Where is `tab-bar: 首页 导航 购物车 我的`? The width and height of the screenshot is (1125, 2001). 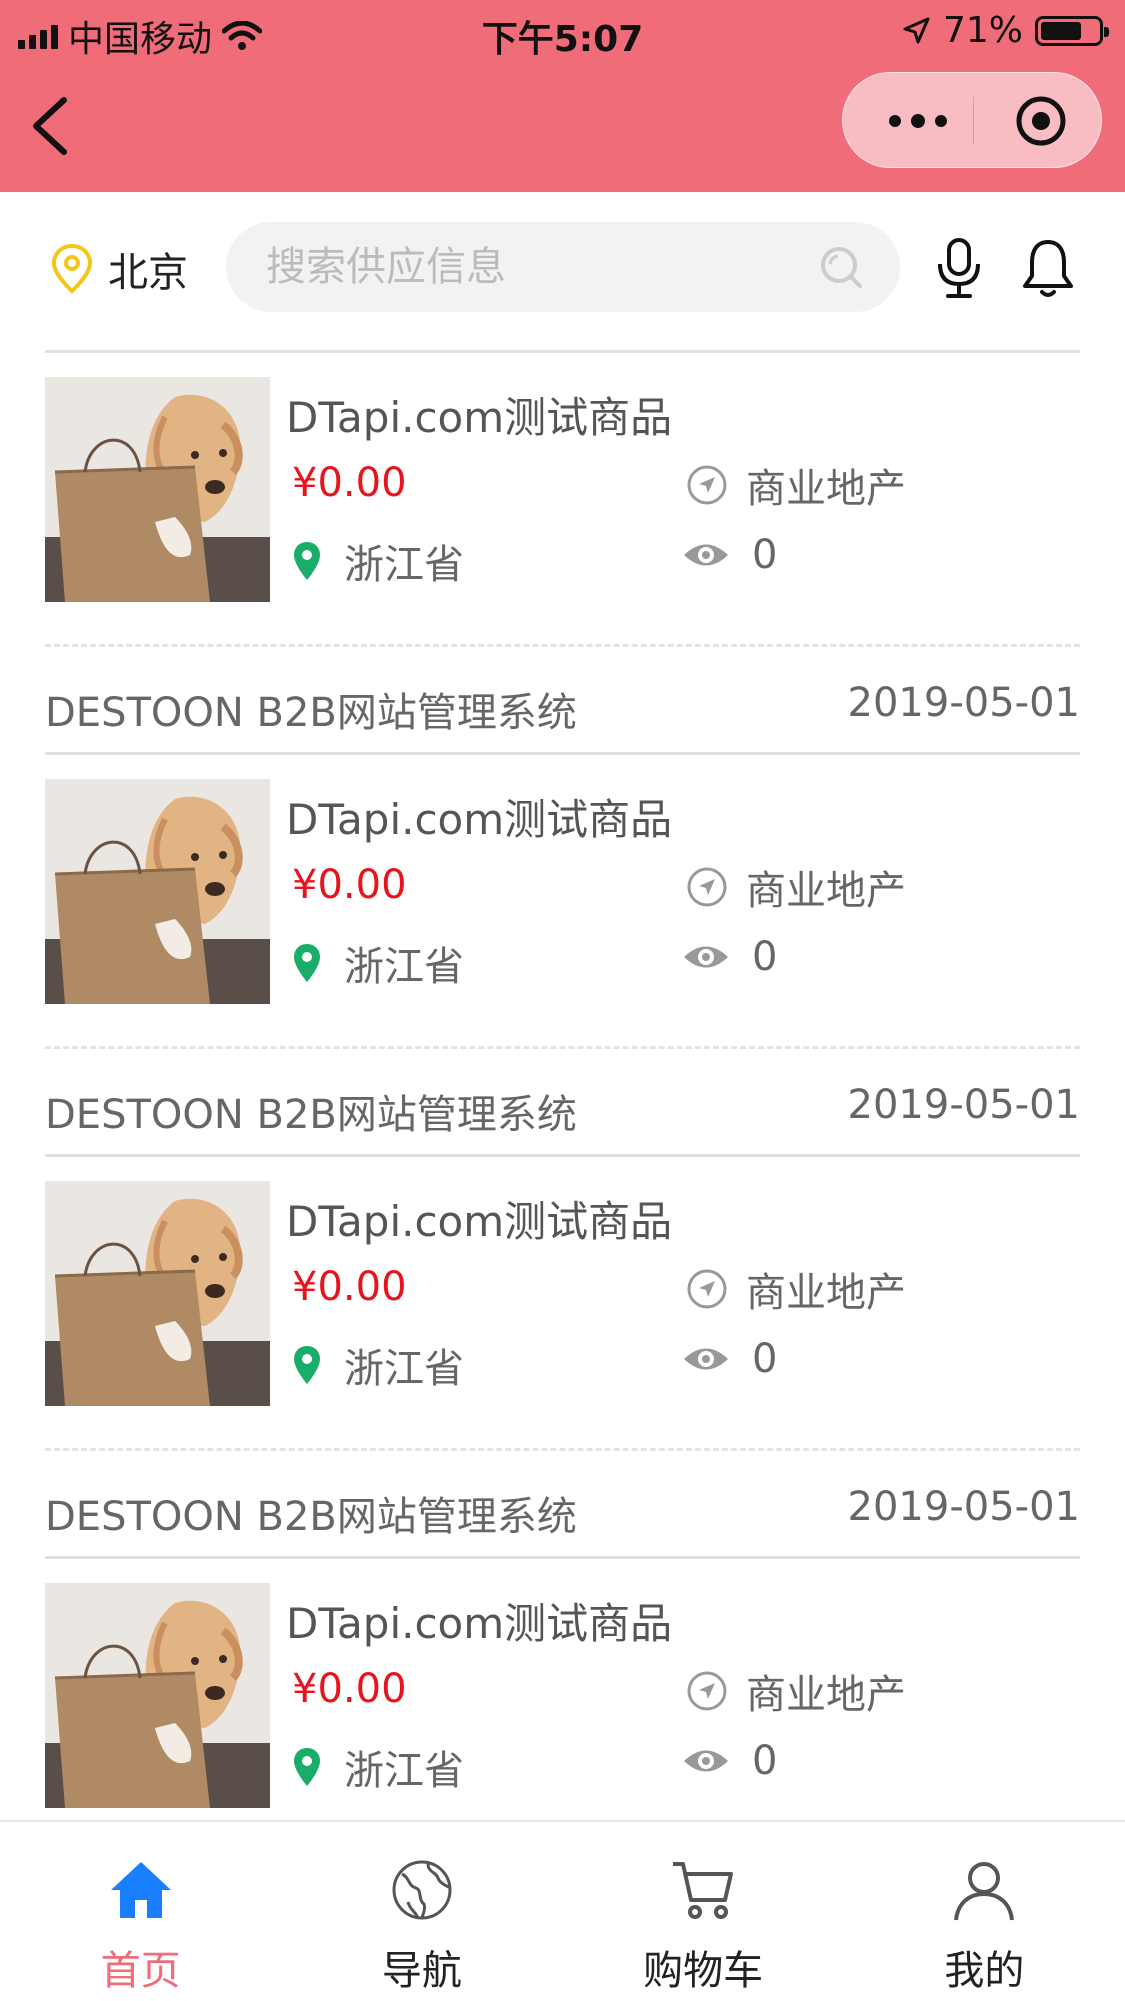
tab-bar: 首页 导航 购物车 我的 is located at coordinates (562, 1910).